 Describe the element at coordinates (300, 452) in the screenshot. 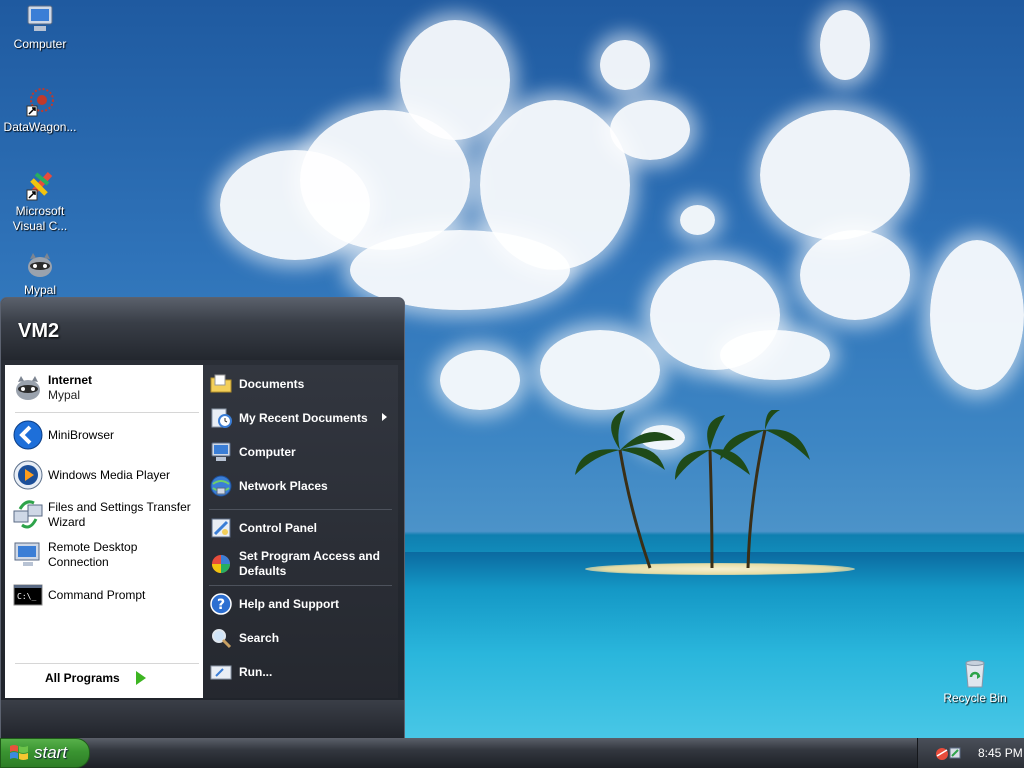

I see `menu-item-computer: Computer` at that location.